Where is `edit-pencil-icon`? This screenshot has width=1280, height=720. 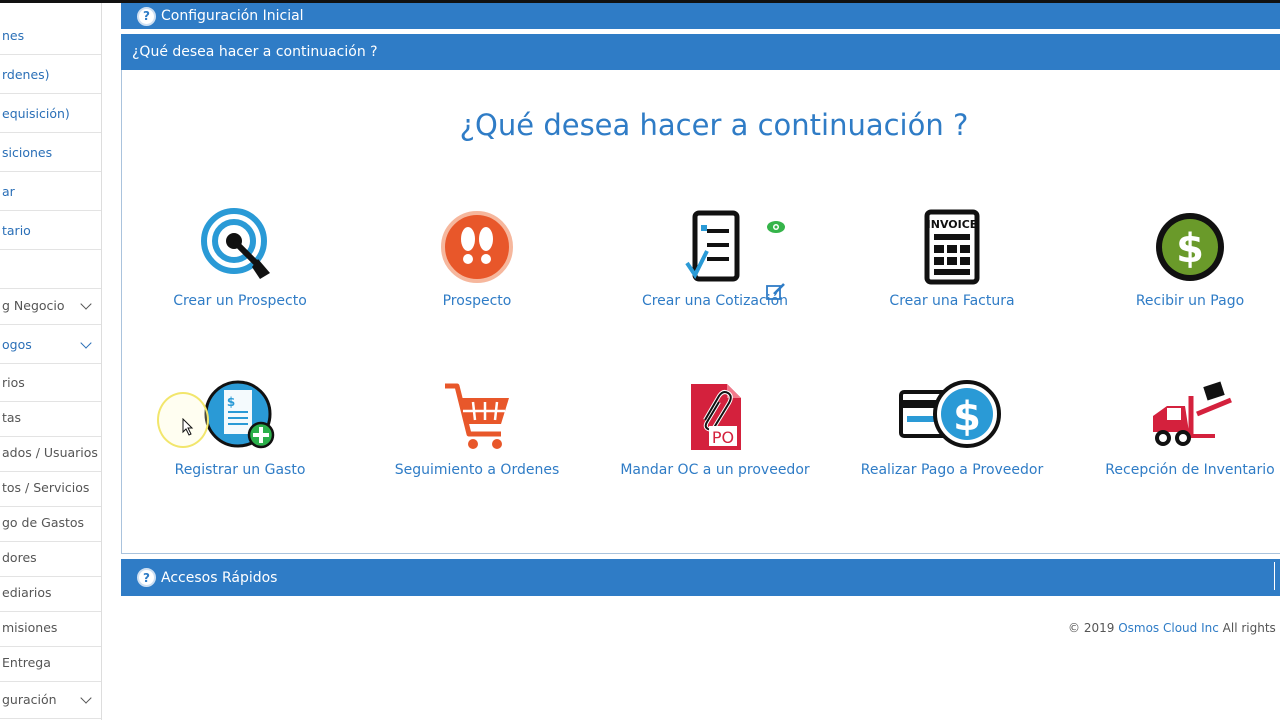
edit-pencil-icon is located at coordinates (776, 293).